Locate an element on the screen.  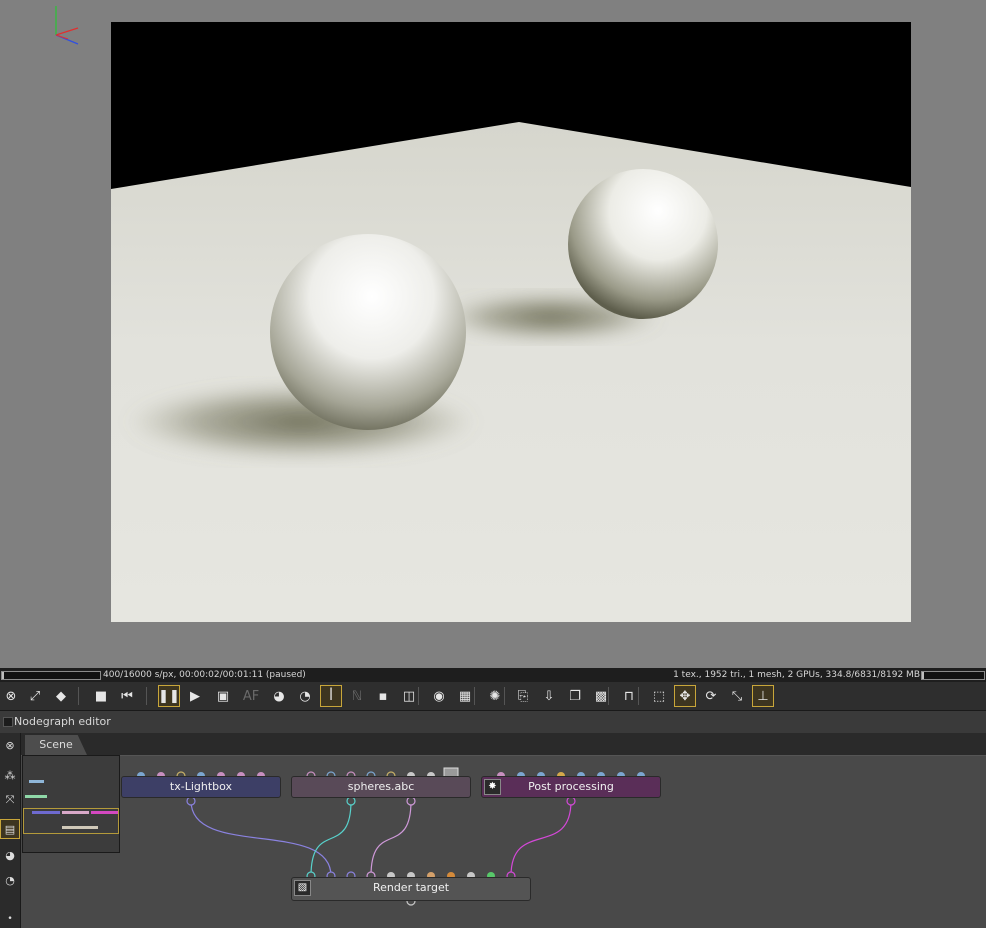
tab-scene: Scene is located at coordinates (56, 745).